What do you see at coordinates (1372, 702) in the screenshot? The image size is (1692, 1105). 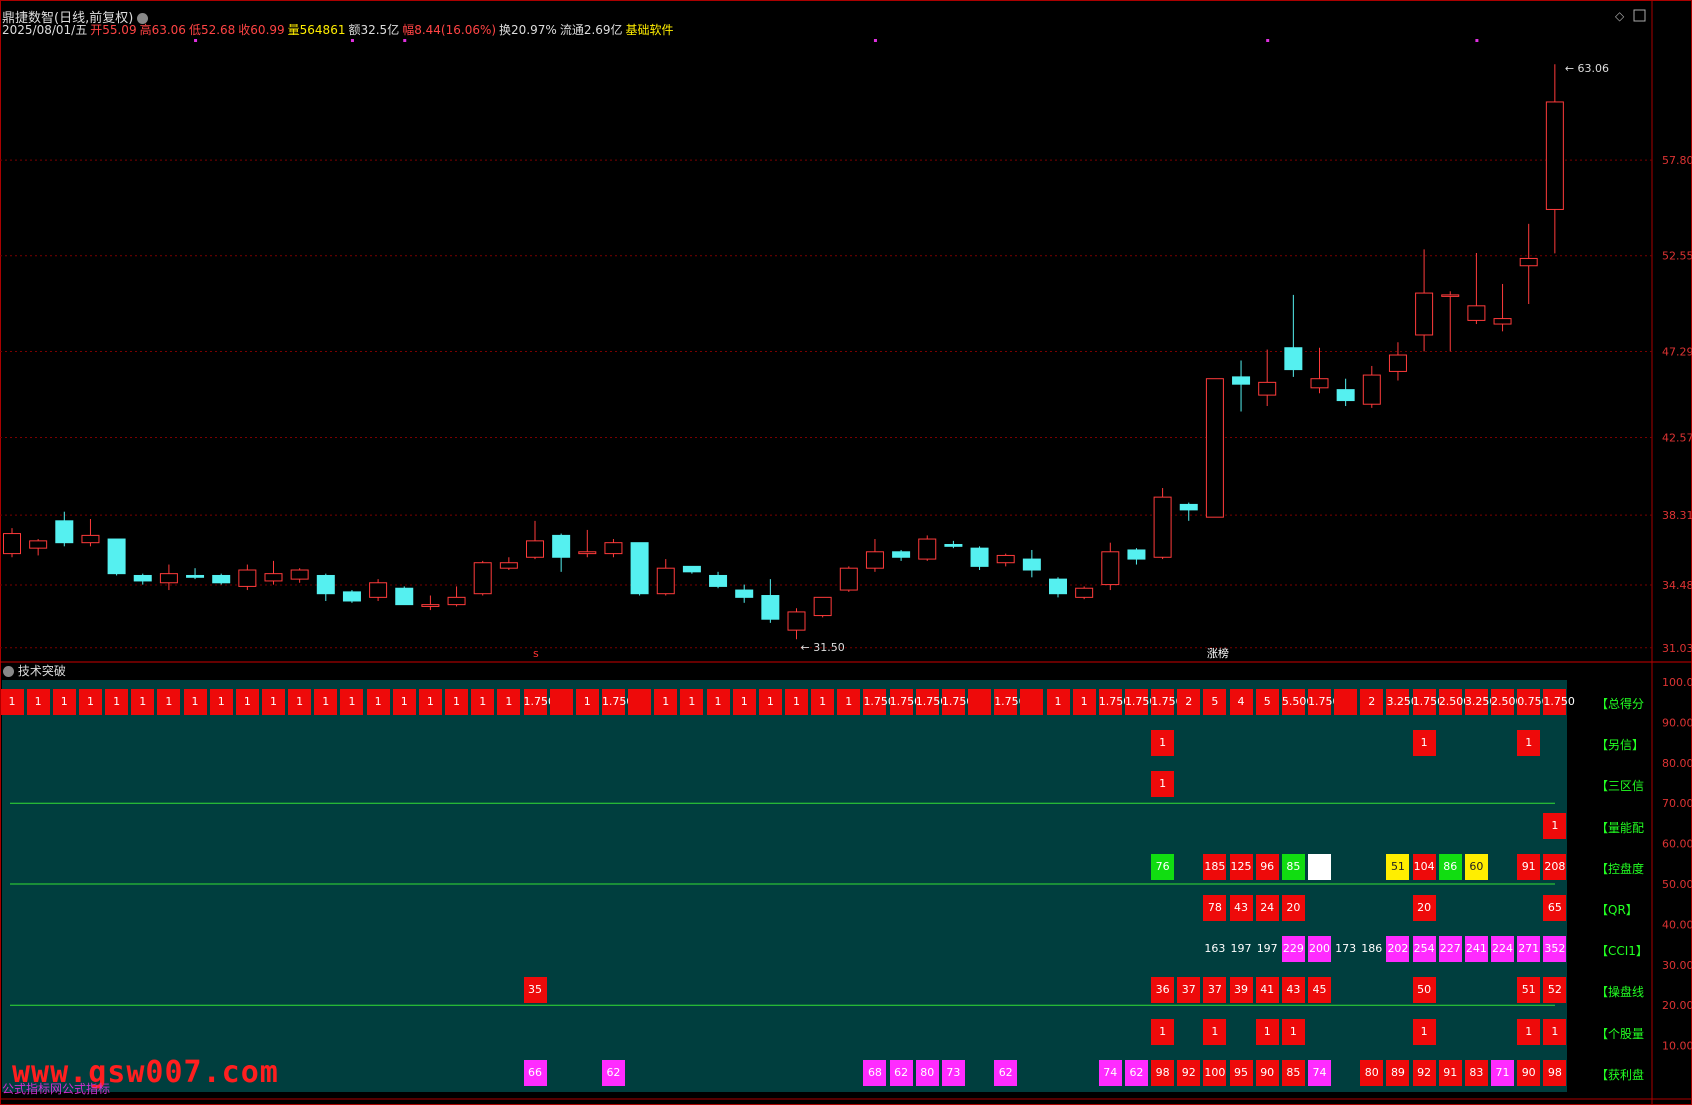 I see `indicator-cell: 2` at bounding box center [1372, 702].